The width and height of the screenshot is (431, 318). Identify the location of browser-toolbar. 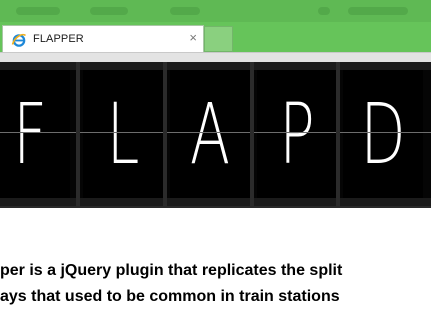
(215, 11).